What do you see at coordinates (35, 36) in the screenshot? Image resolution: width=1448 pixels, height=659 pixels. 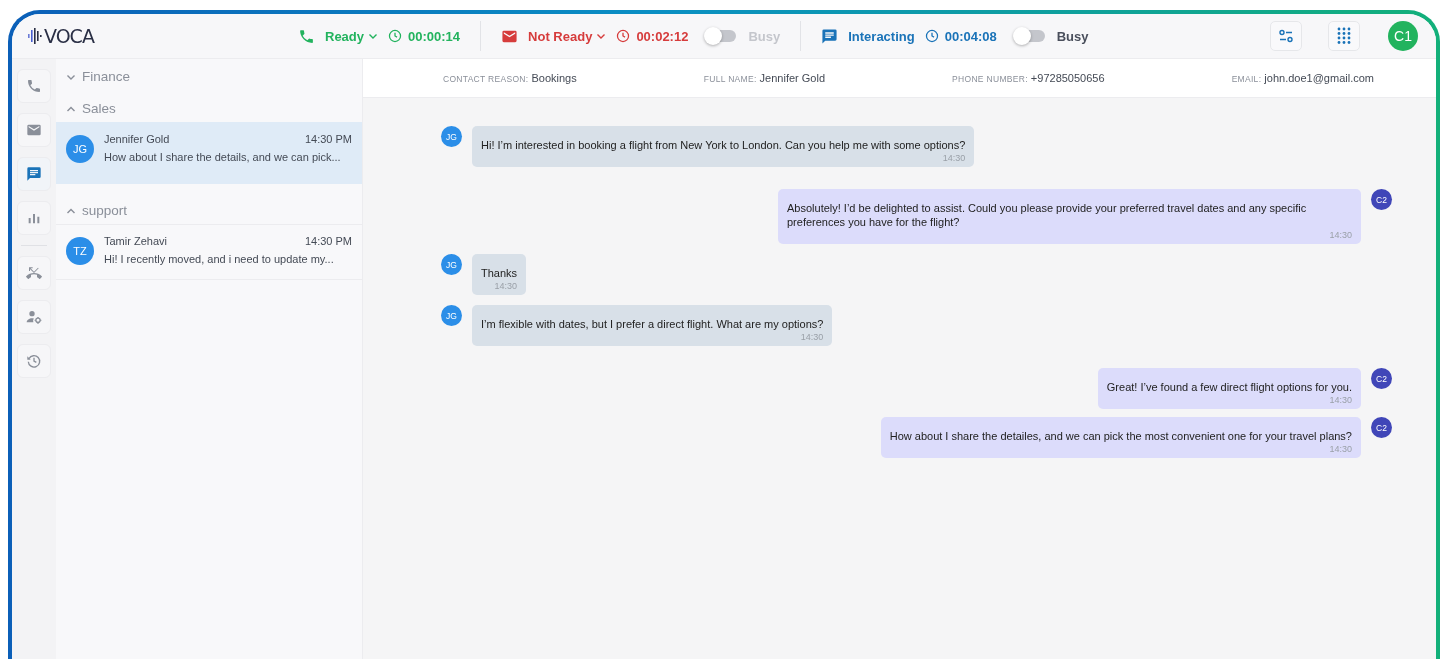 I see `sound-bars-icon` at bounding box center [35, 36].